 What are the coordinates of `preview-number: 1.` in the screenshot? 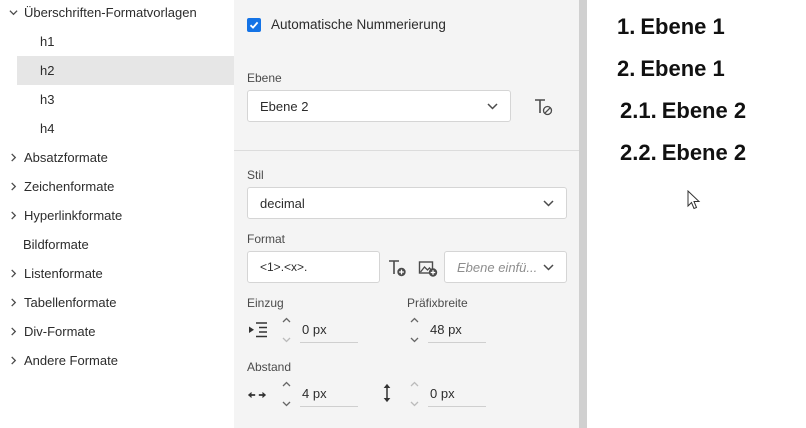 It's located at (626, 26).